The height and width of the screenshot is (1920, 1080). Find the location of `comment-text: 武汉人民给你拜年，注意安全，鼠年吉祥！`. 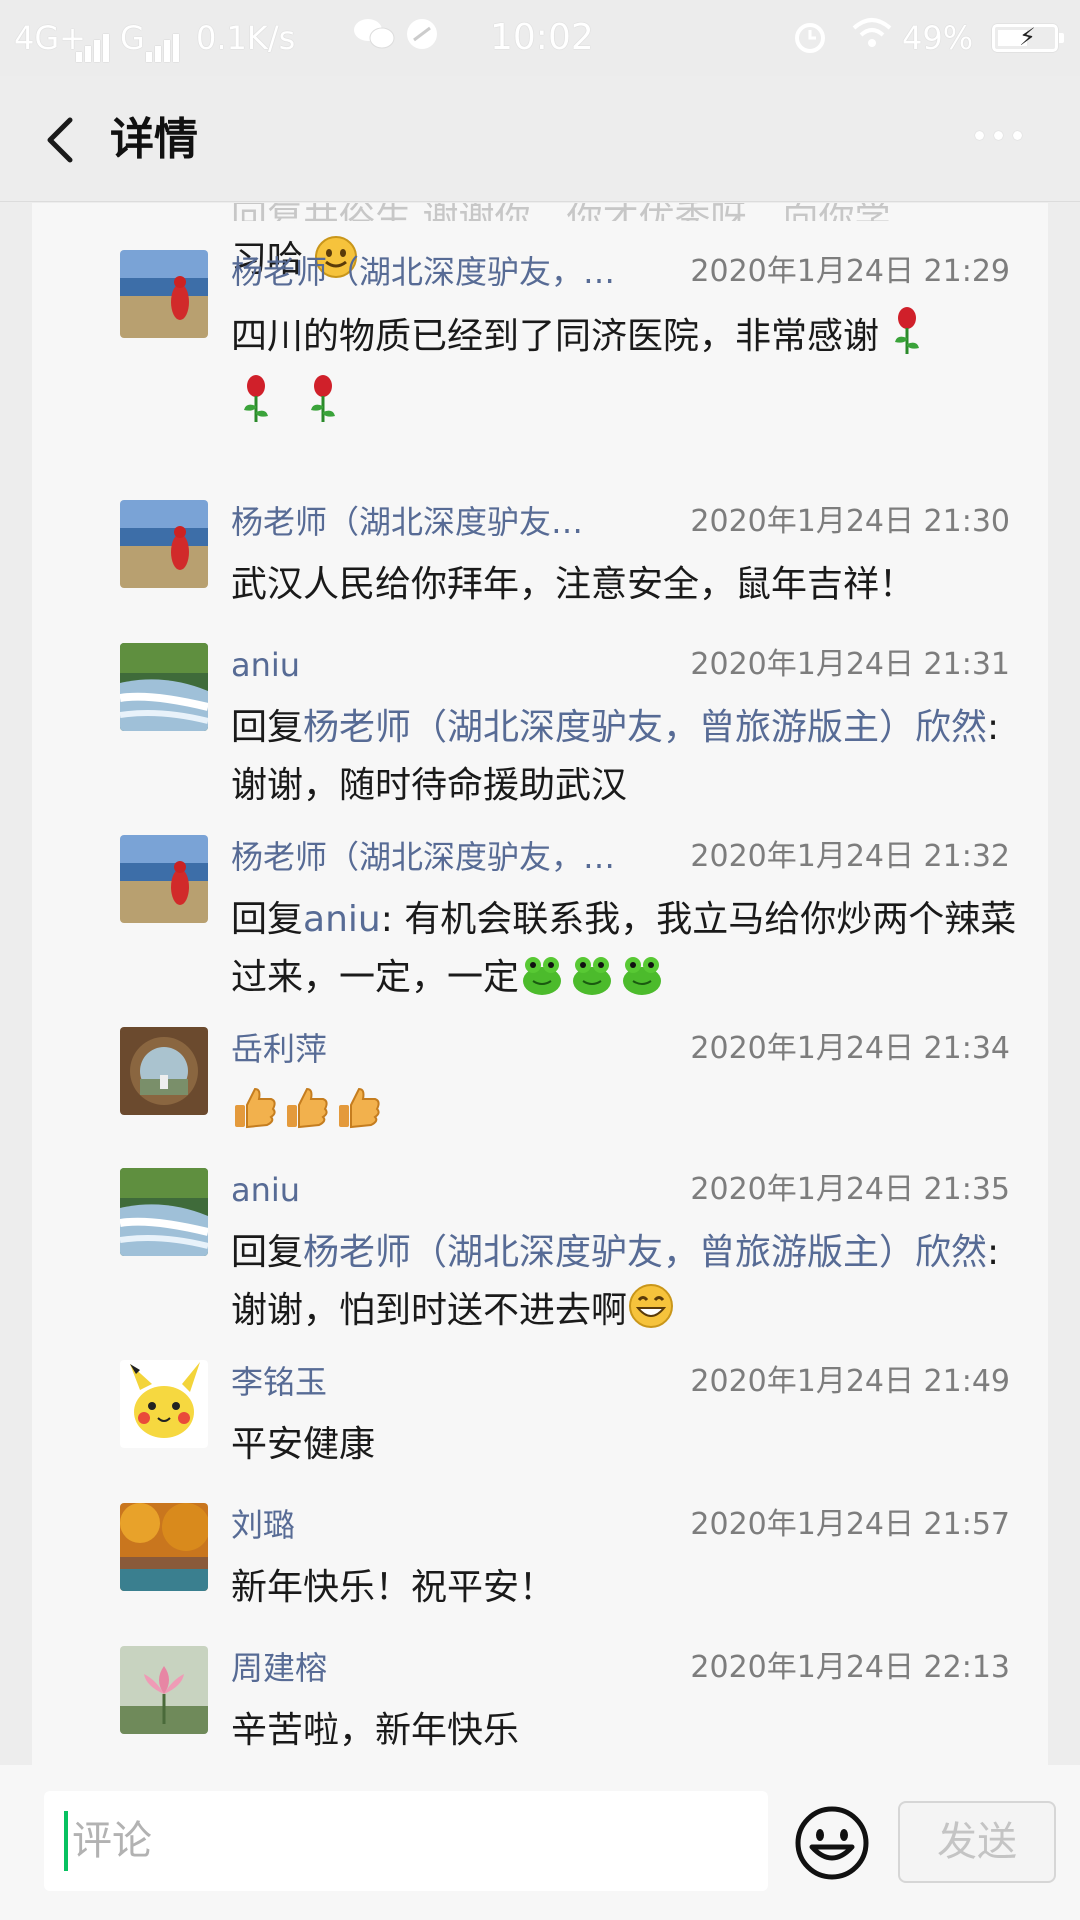

comment-text: 武汉人民给你拜年，注意安全，鼠年吉祥！ is located at coordinates (573, 584).